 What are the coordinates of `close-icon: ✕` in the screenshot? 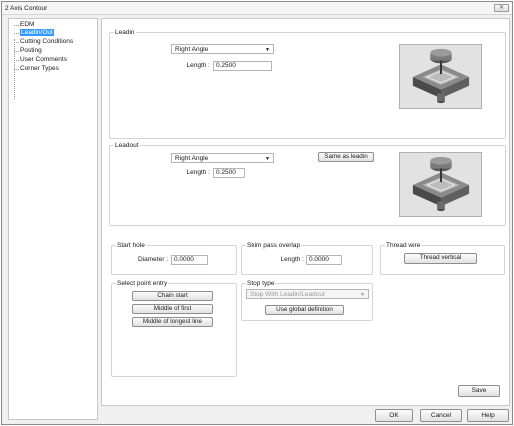 It's located at (501, 8).